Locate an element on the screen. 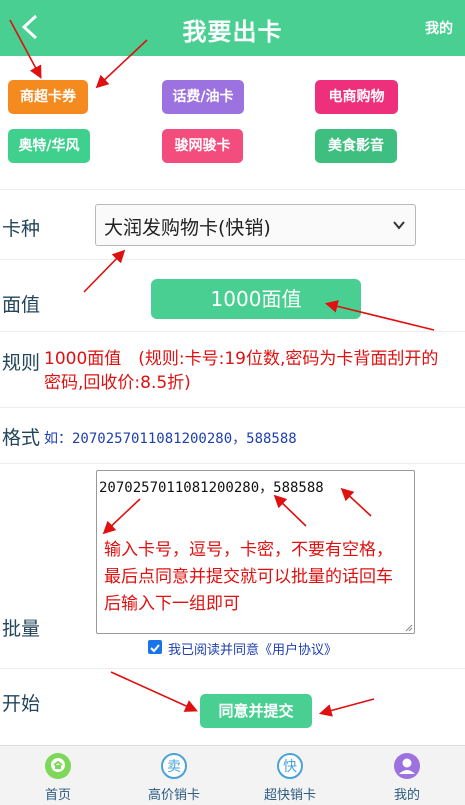  user-icon is located at coordinates (407, 766).